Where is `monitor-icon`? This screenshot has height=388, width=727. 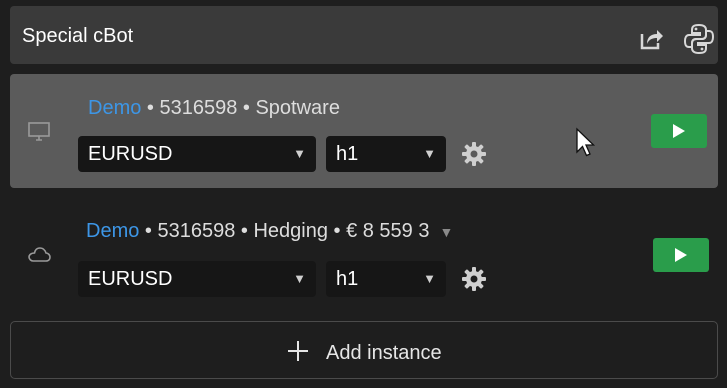 monitor-icon is located at coordinates (39, 131).